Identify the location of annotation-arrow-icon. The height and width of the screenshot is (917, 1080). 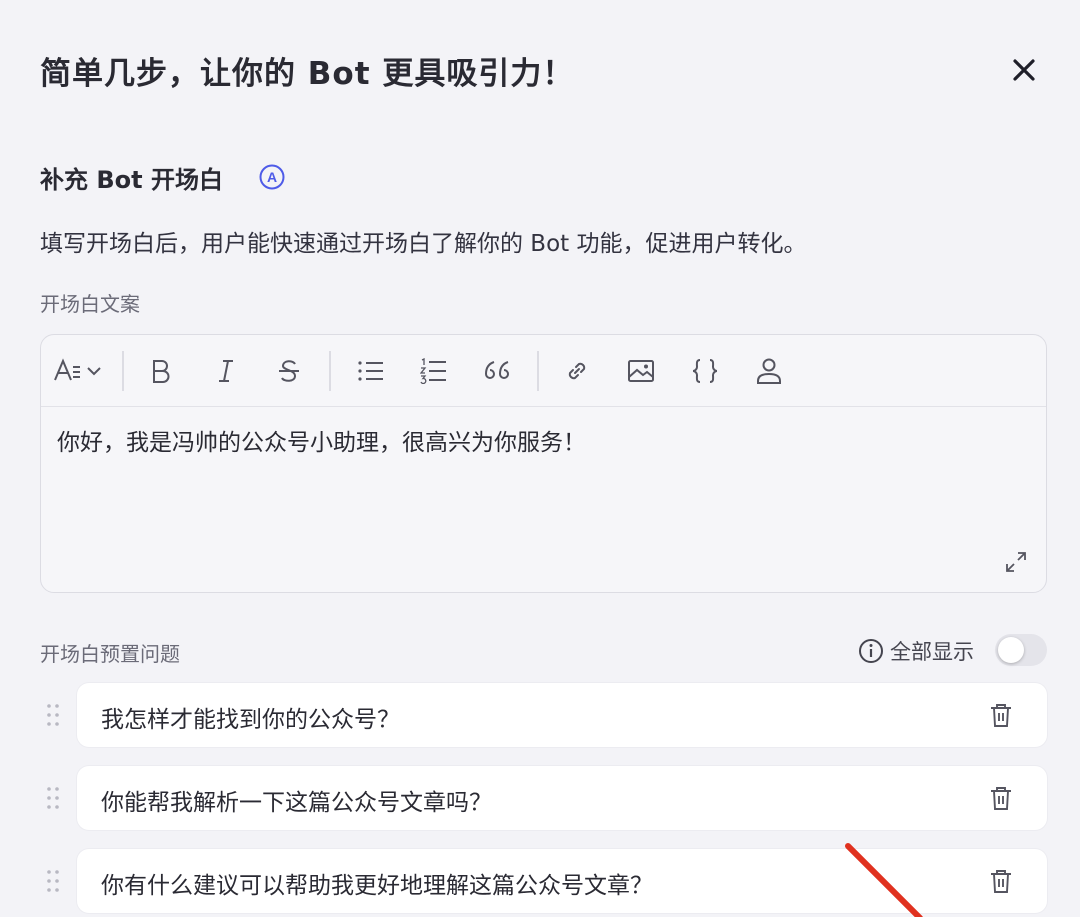
(884, 880).